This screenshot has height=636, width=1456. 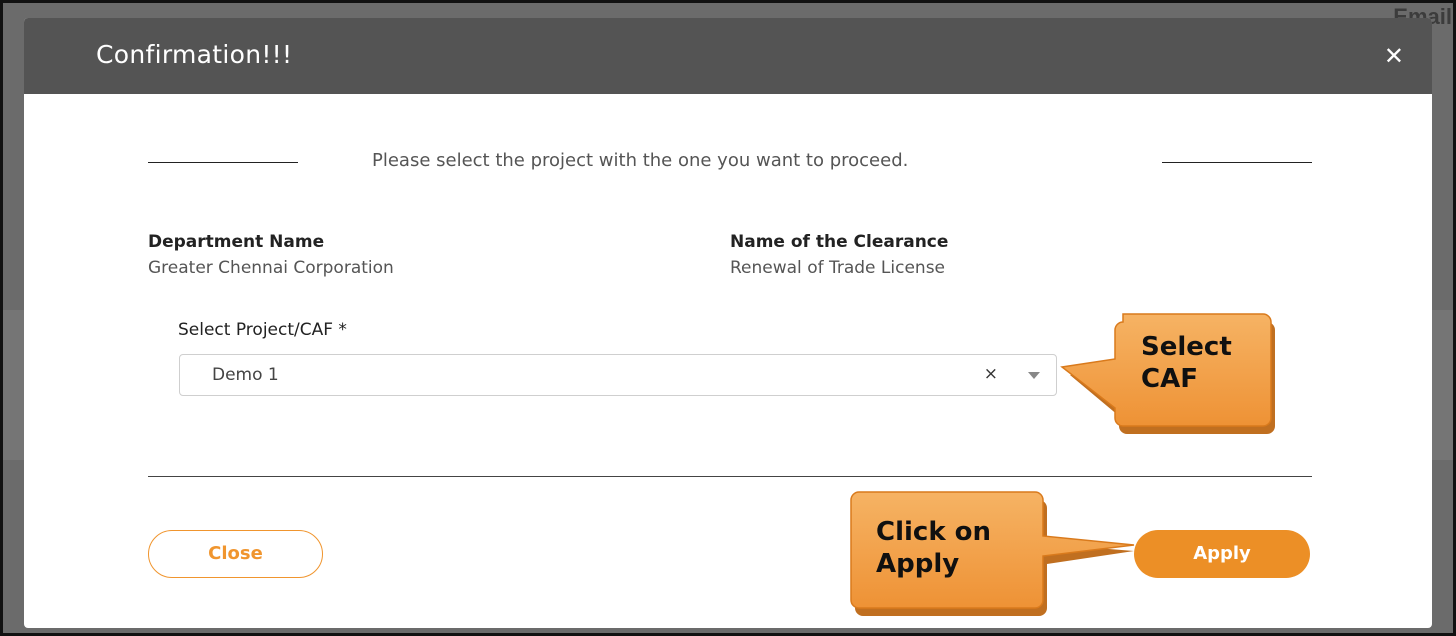 I want to click on footer-divider, so click(x=730, y=476).